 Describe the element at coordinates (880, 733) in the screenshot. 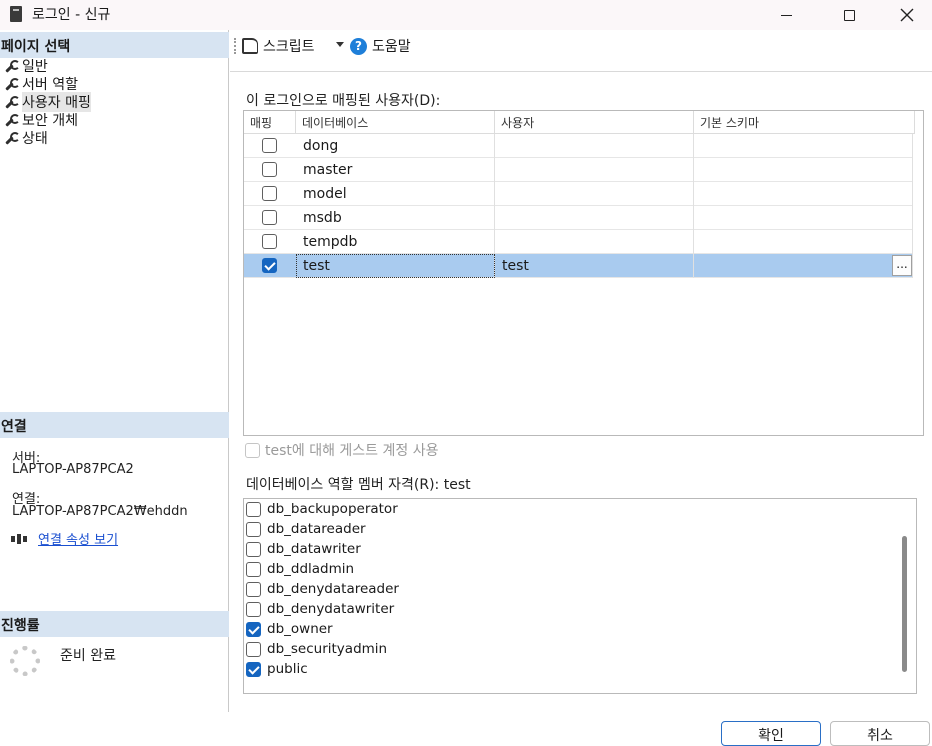

I see `cancel-button: 취소` at that location.